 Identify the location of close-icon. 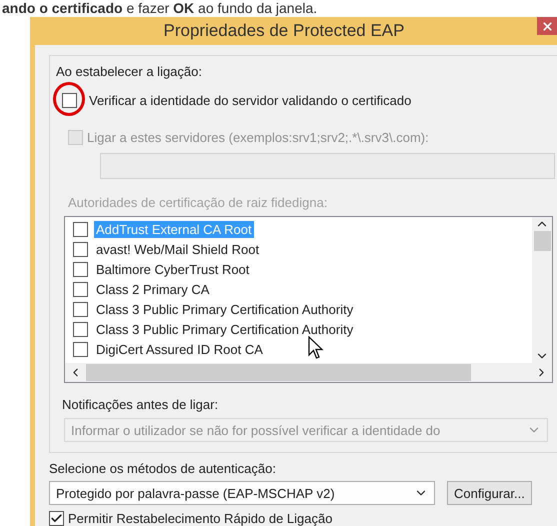
(547, 26).